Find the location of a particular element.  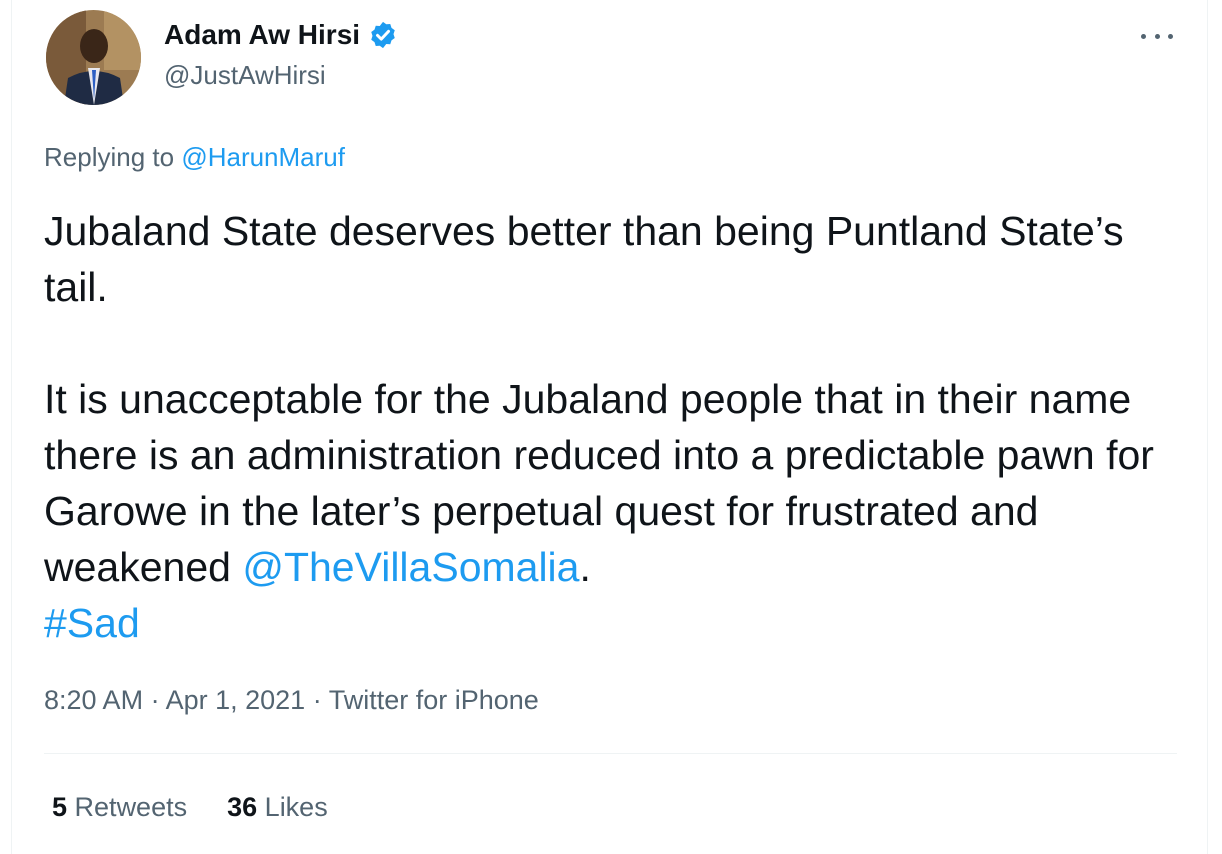

tweet-date: Apr 1, 2021 is located at coordinates (236, 700).